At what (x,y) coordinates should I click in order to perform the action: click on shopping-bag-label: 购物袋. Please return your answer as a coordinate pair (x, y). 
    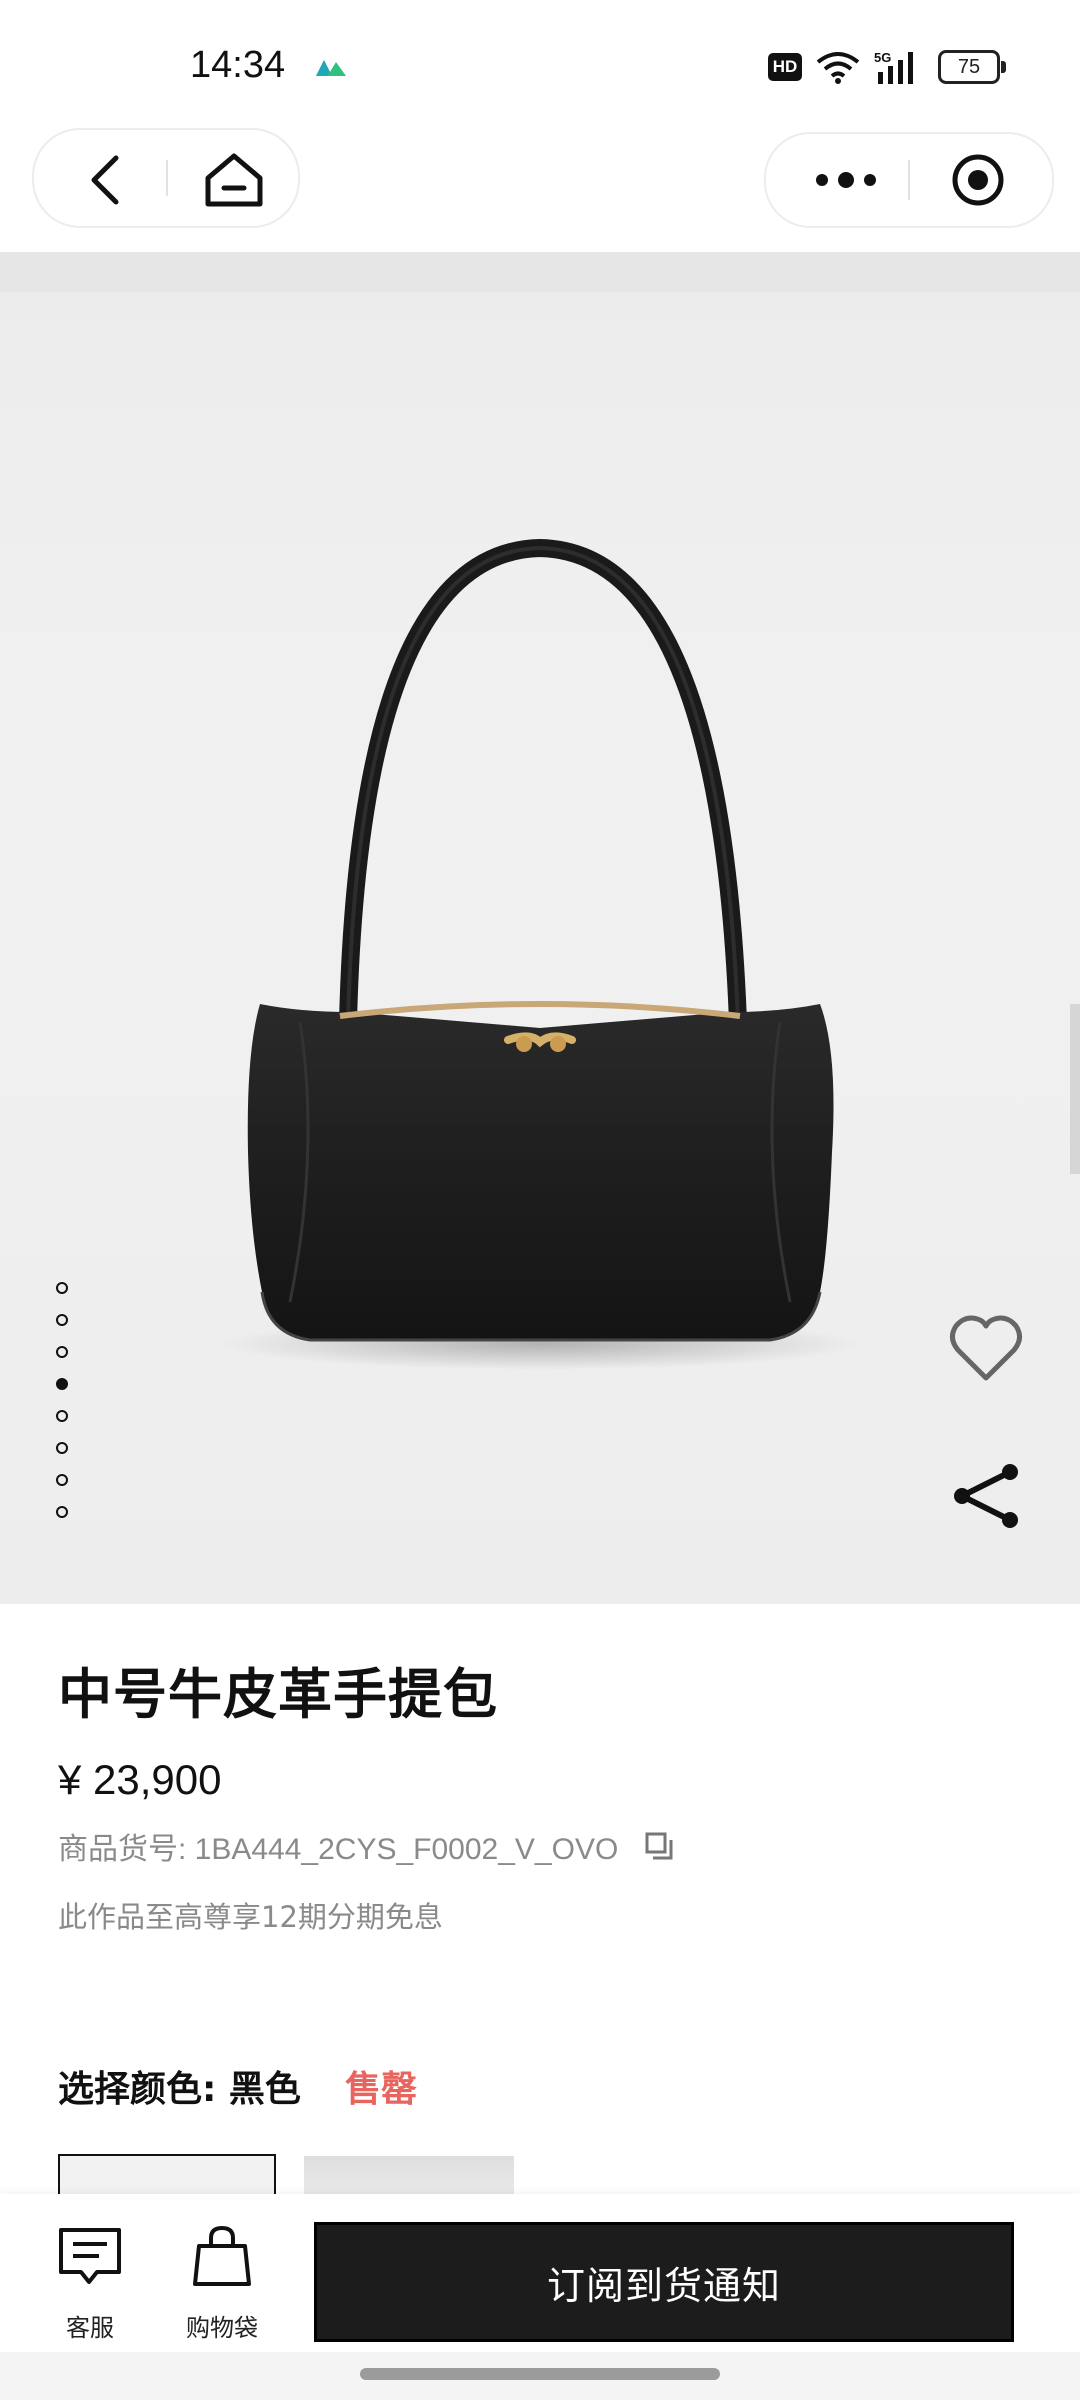
    Looking at the image, I should click on (222, 2328).